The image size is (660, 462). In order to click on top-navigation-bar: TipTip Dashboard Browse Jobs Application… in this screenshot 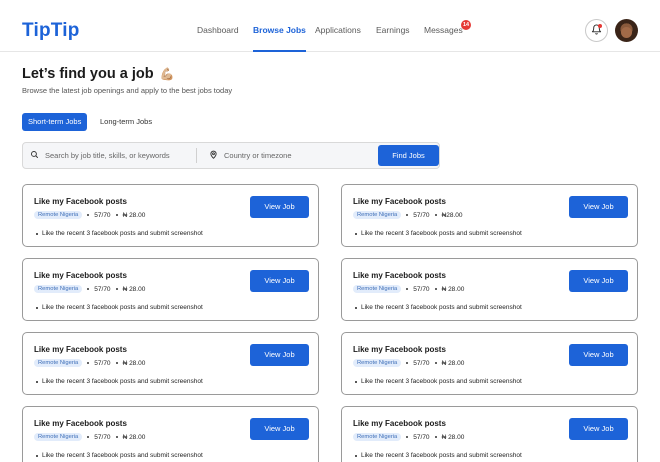, I will do `click(330, 26)`.